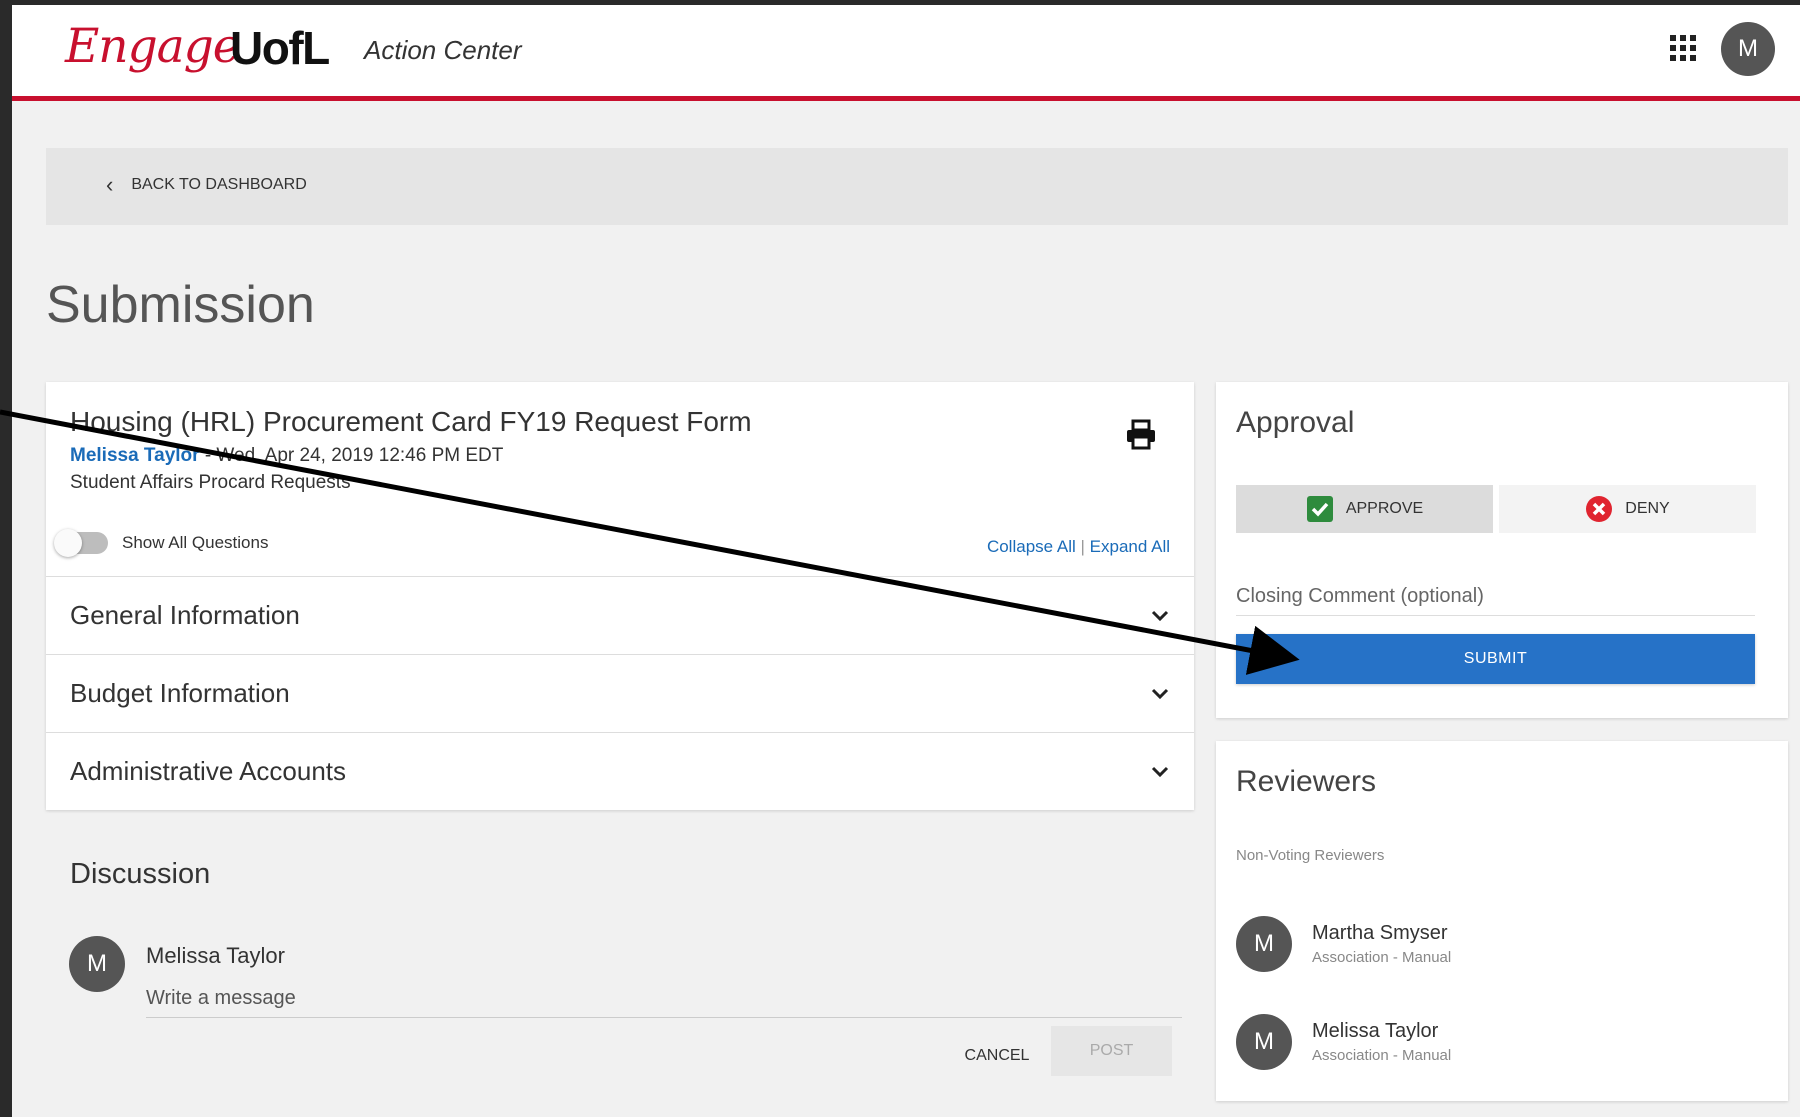 The height and width of the screenshot is (1117, 1800). Describe the element at coordinates (180, 305) in the screenshot. I see `page-title: Submission` at that location.